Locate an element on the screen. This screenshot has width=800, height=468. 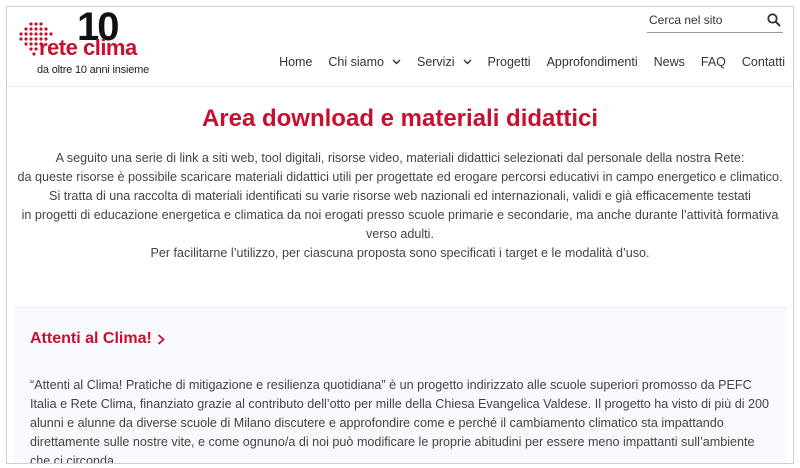
nav-item-faq: FAQ is located at coordinates (713, 62).